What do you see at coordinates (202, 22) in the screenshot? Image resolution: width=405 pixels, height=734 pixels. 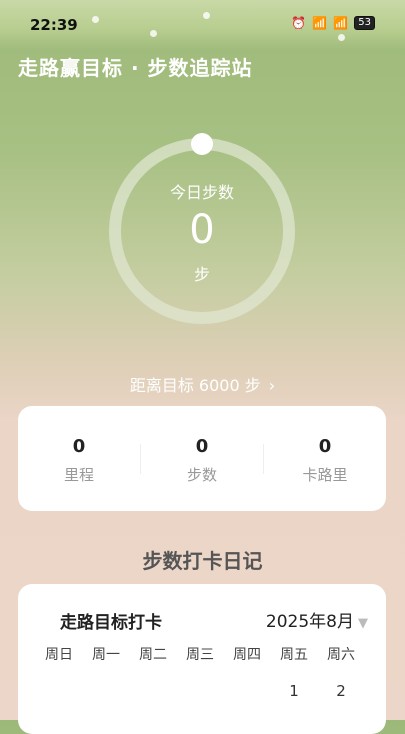 I see `status-bar: 22:39 ⏰ 📶 📶 53` at bounding box center [202, 22].